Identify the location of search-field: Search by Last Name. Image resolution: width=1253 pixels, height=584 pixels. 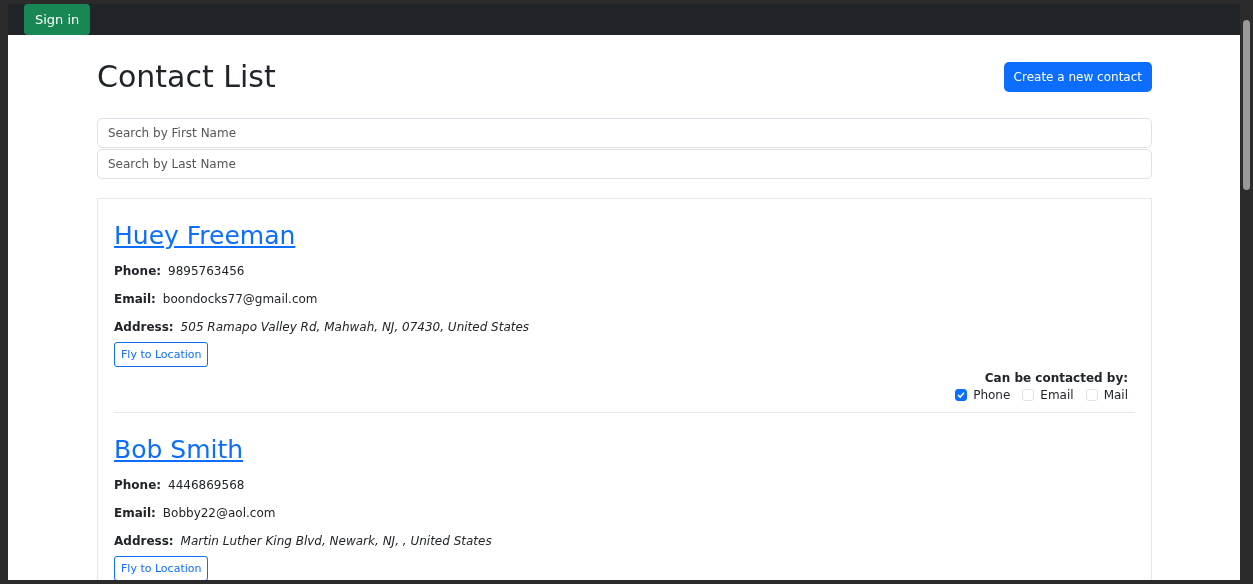
(624, 164).